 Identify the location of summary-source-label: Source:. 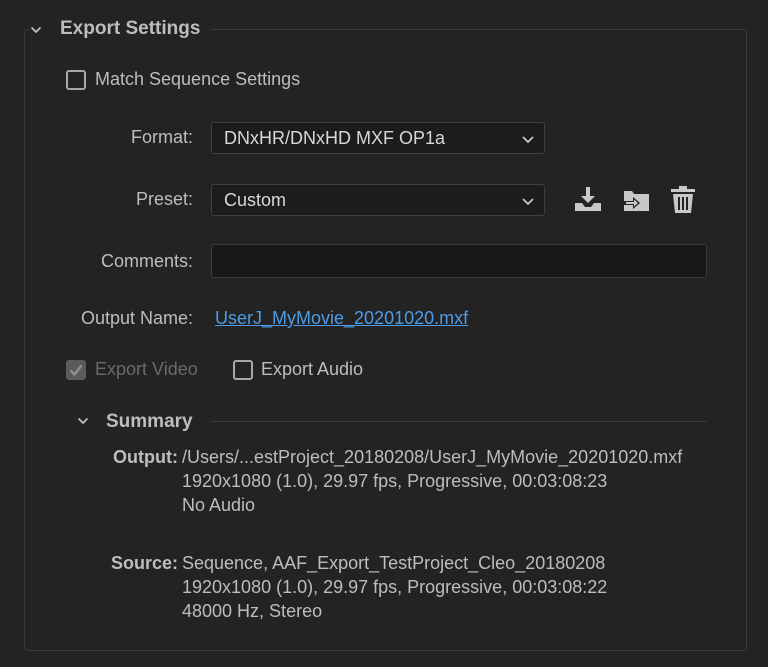
(144, 563).